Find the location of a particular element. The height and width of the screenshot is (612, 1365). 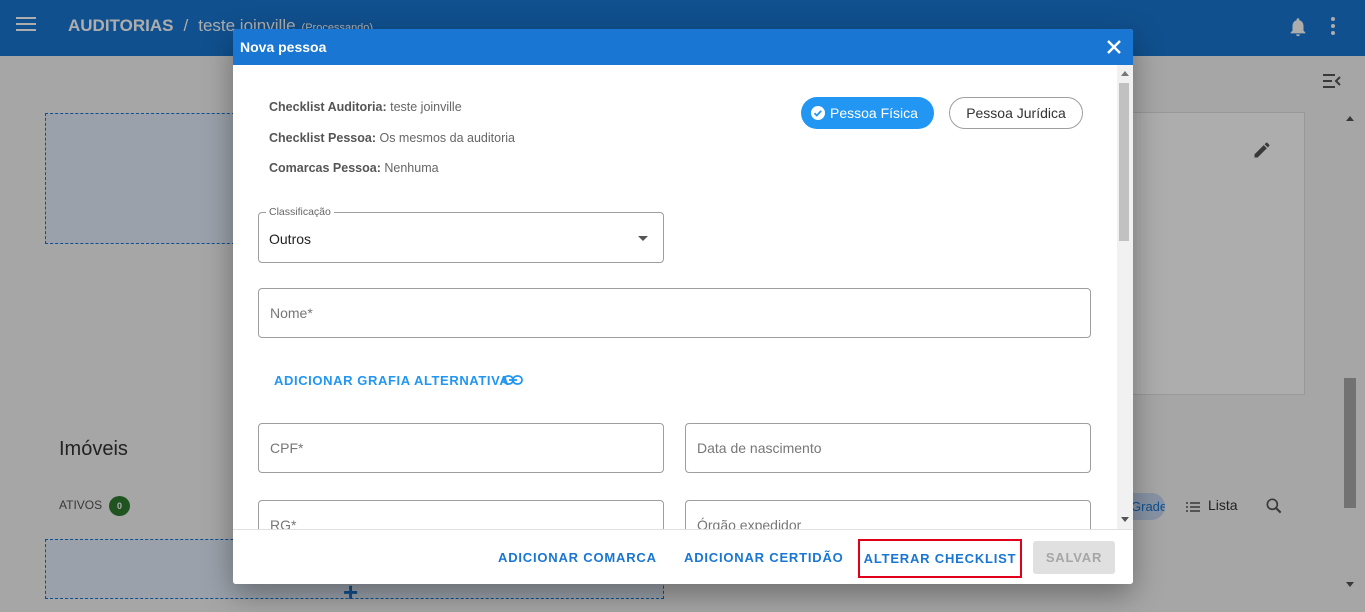

info-label: Checklist Pessoa: is located at coordinates (322, 138).